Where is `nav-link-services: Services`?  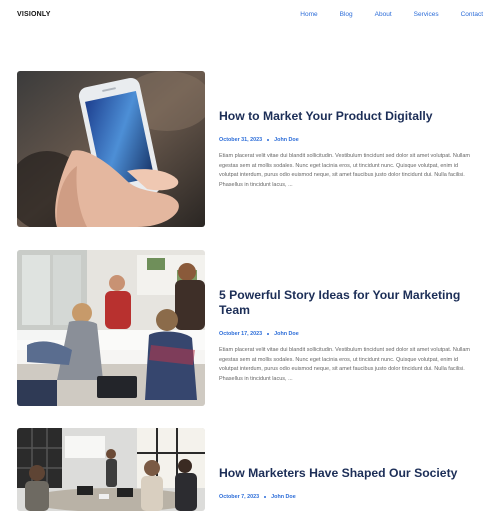
nav-link-services: Services is located at coordinates (426, 14).